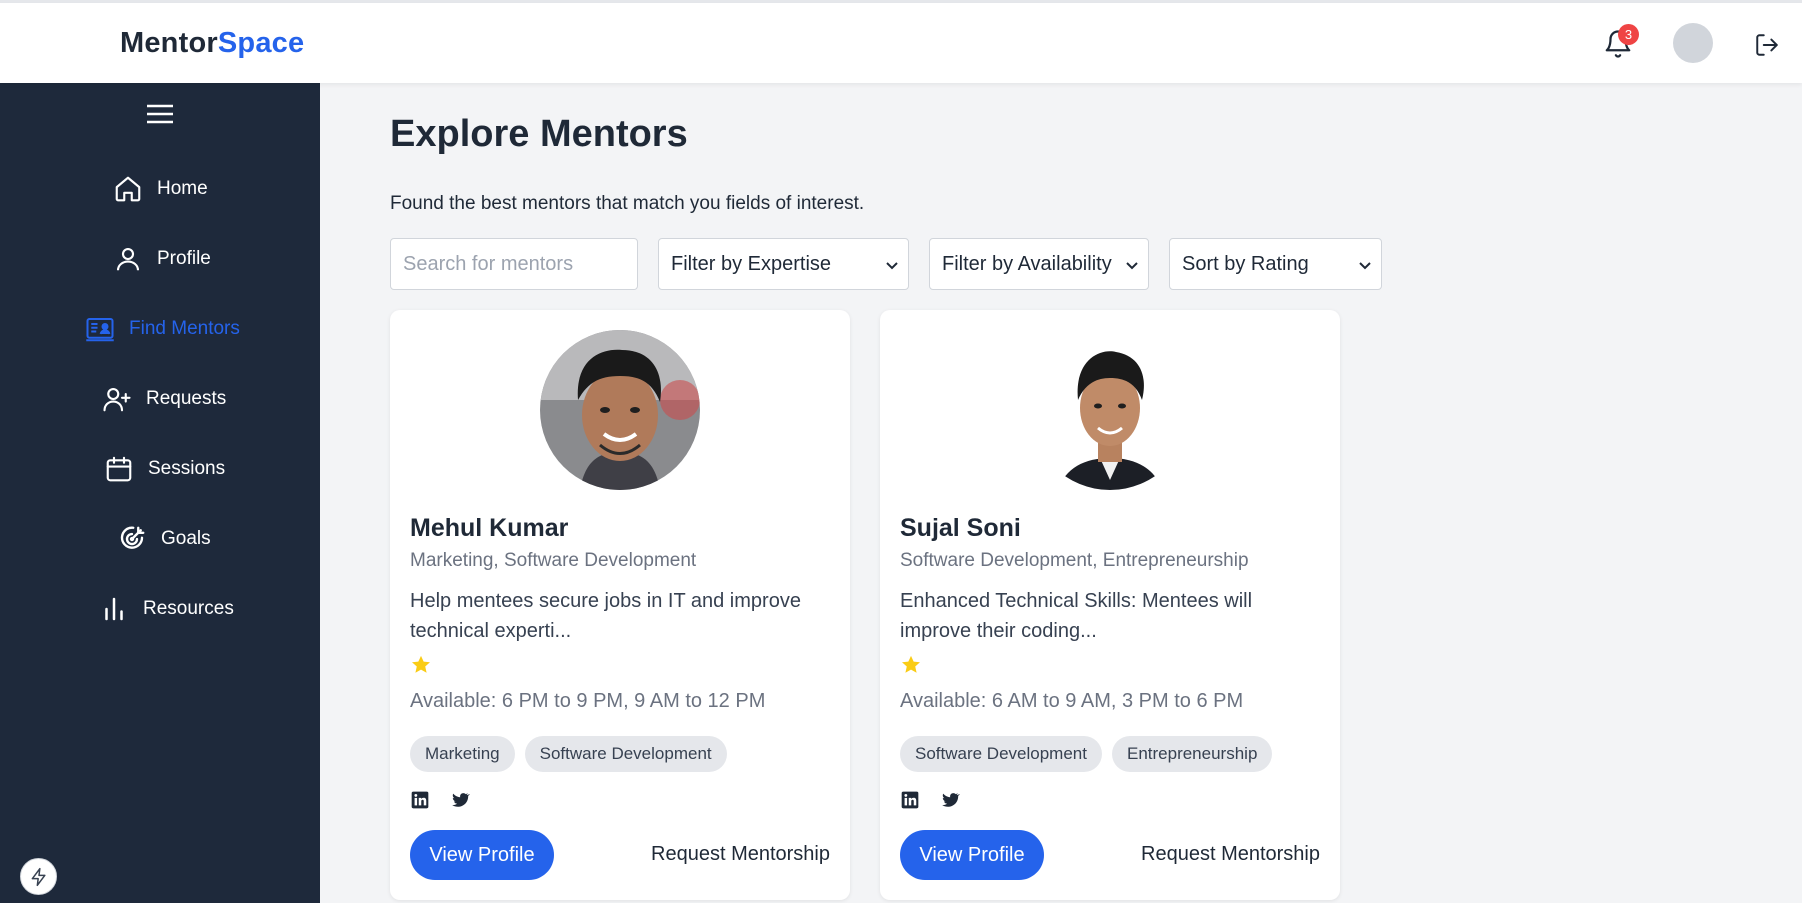 The image size is (1802, 903). What do you see at coordinates (1074, 560) in the screenshot?
I see `mentor-expertise: Software Development, Entrepreneurship` at bounding box center [1074, 560].